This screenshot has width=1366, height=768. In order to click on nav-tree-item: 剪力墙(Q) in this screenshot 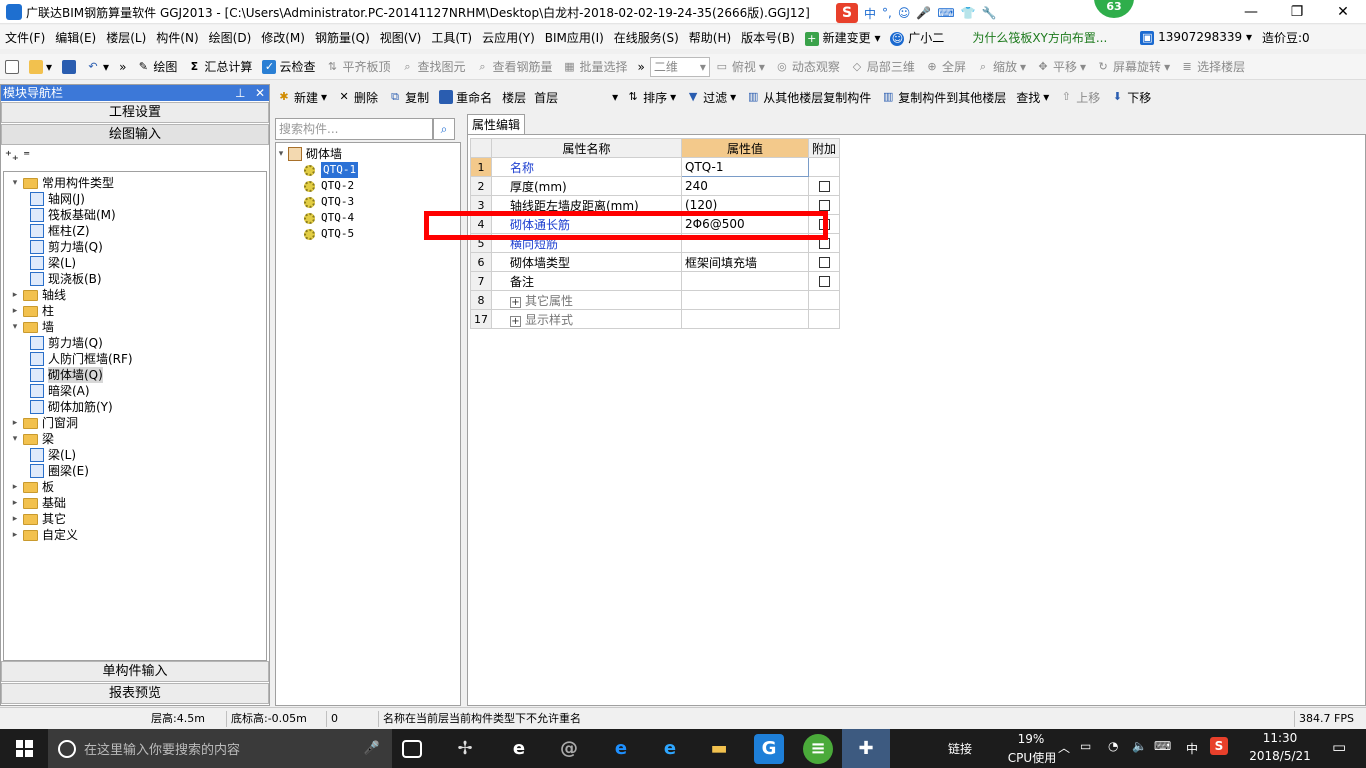, I will do `click(135, 247)`.